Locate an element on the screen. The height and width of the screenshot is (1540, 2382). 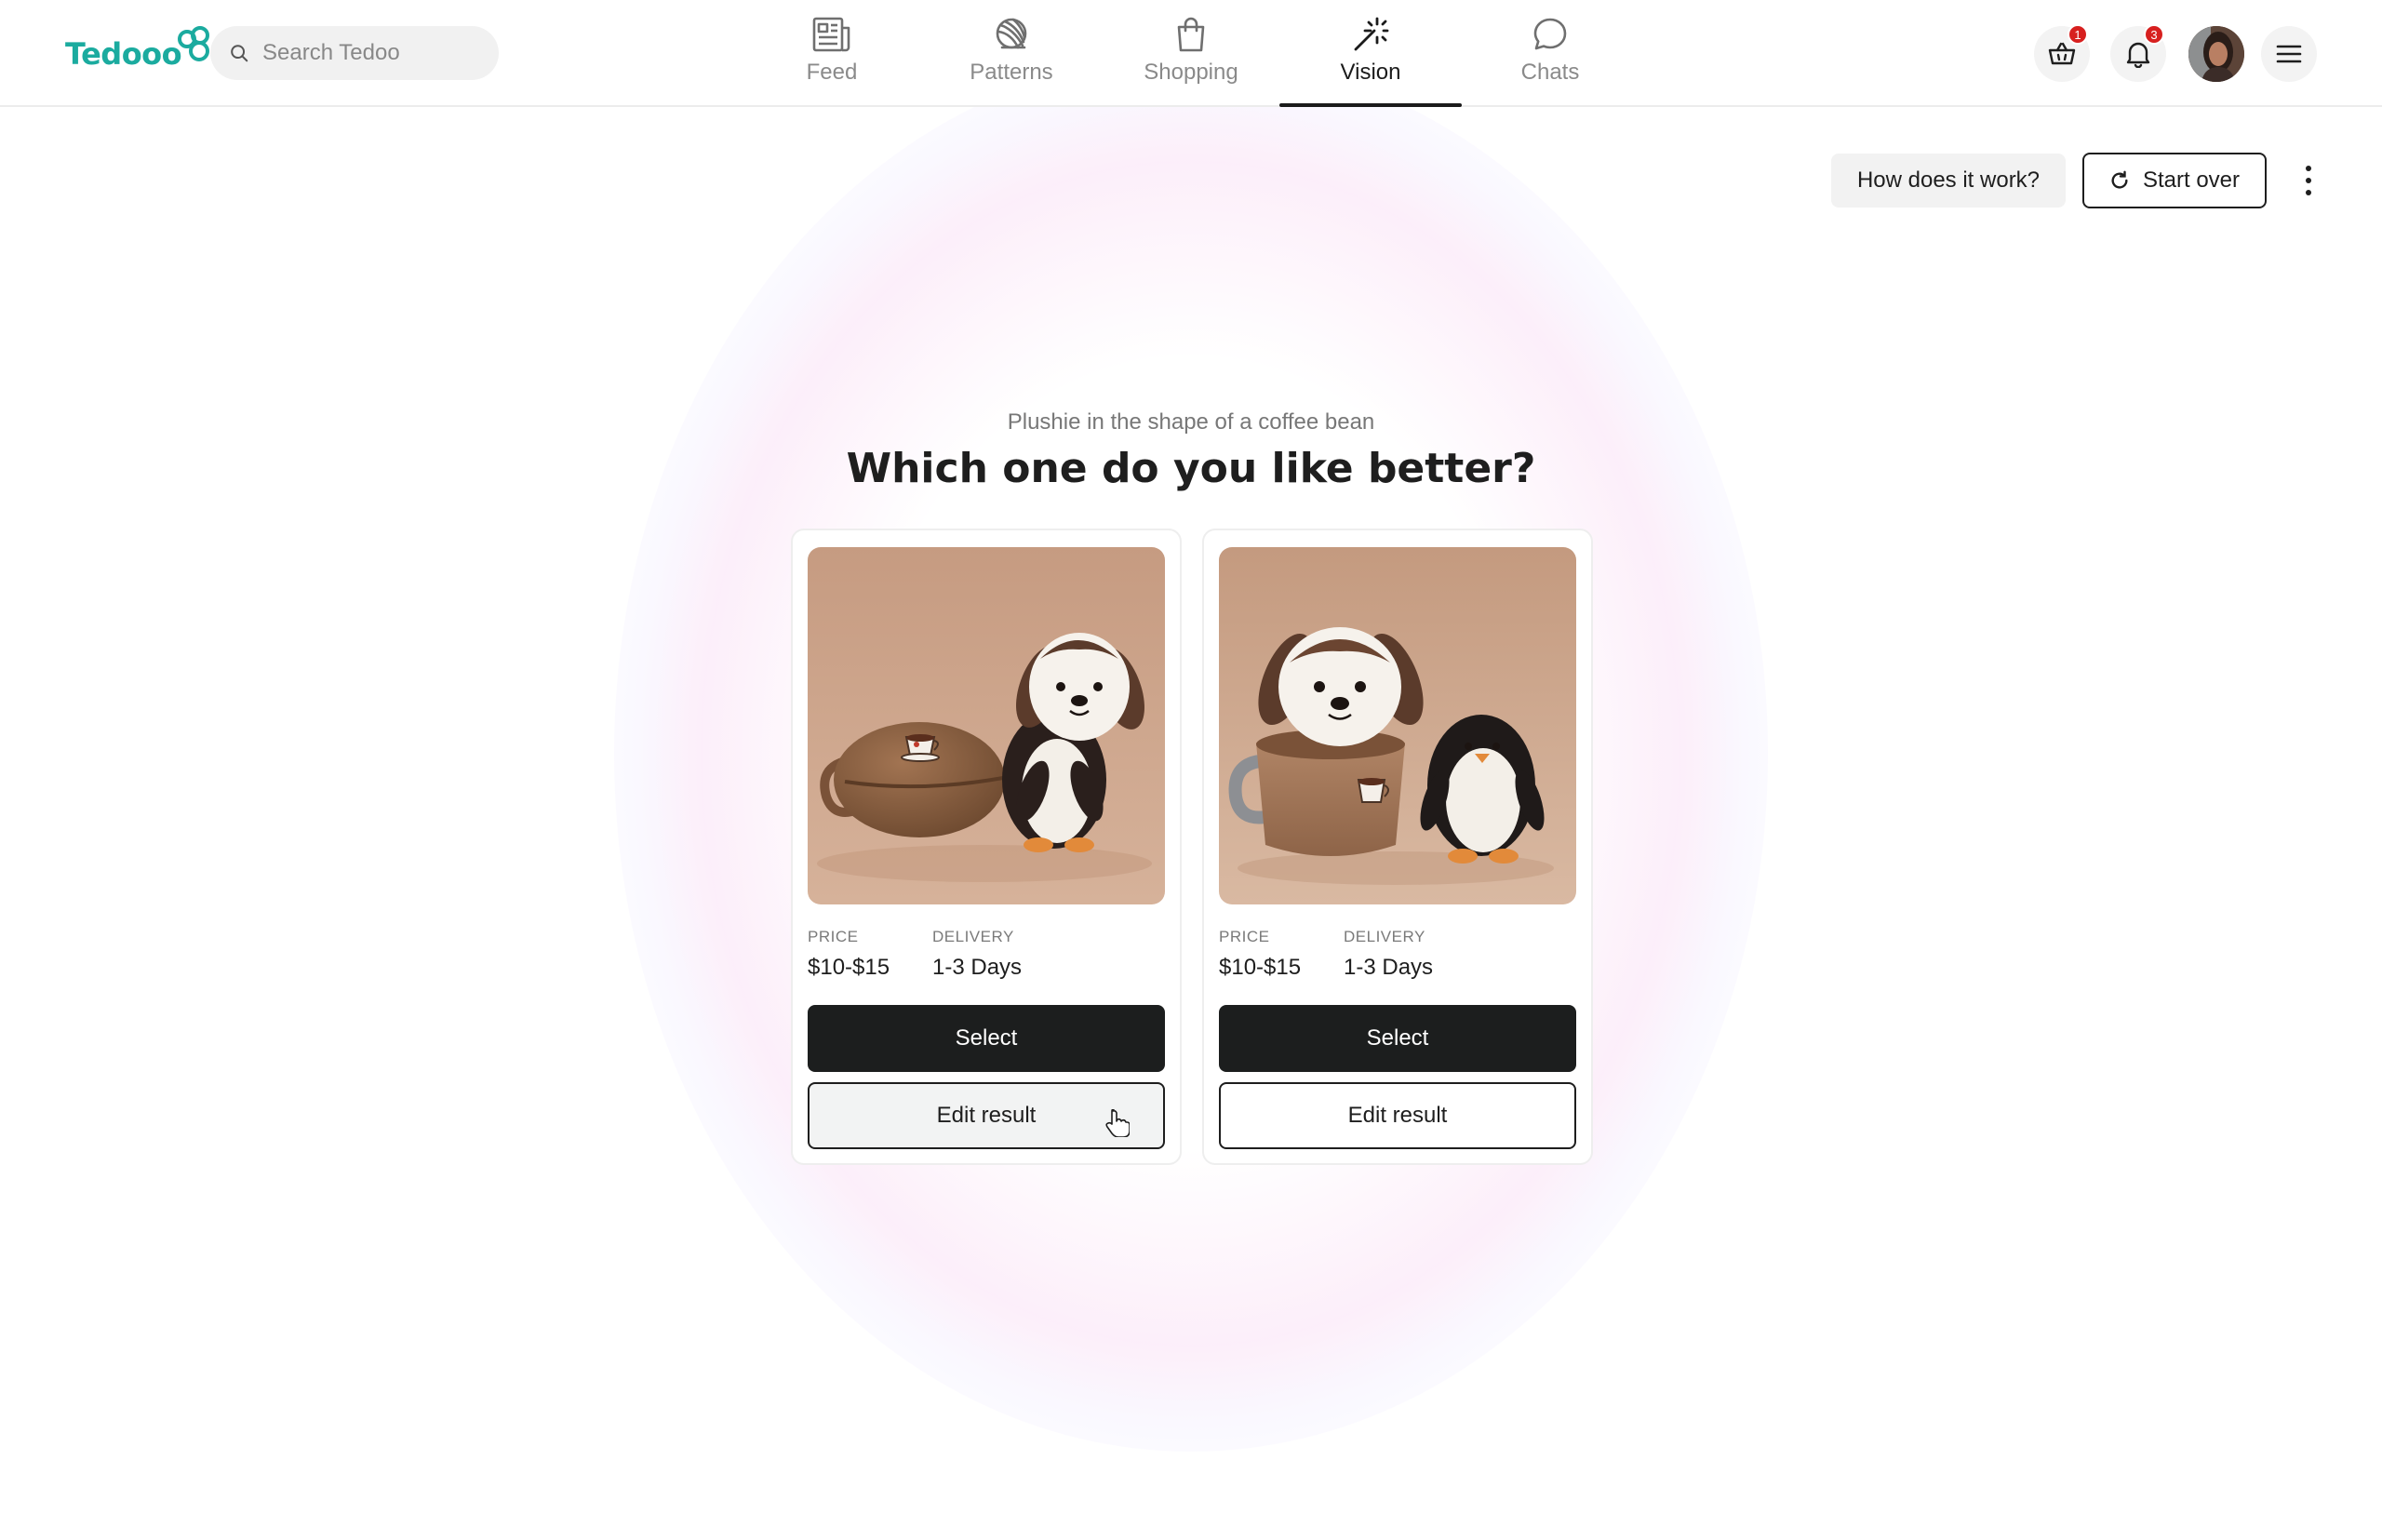
chat-bubble-icon is located at coordinates (1550, 34).